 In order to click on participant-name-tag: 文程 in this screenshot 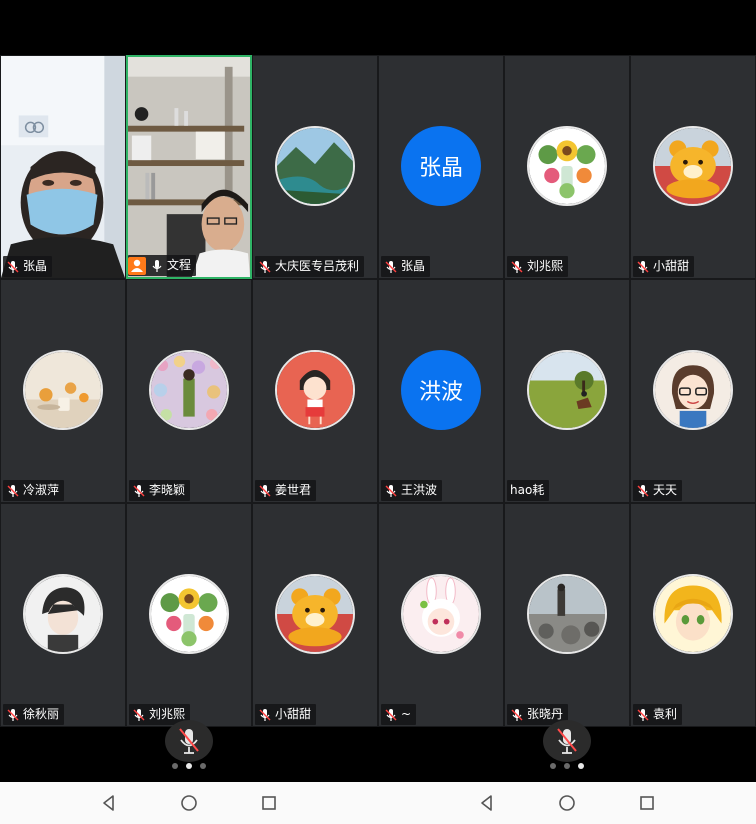, I will do `click(162, 265)`.